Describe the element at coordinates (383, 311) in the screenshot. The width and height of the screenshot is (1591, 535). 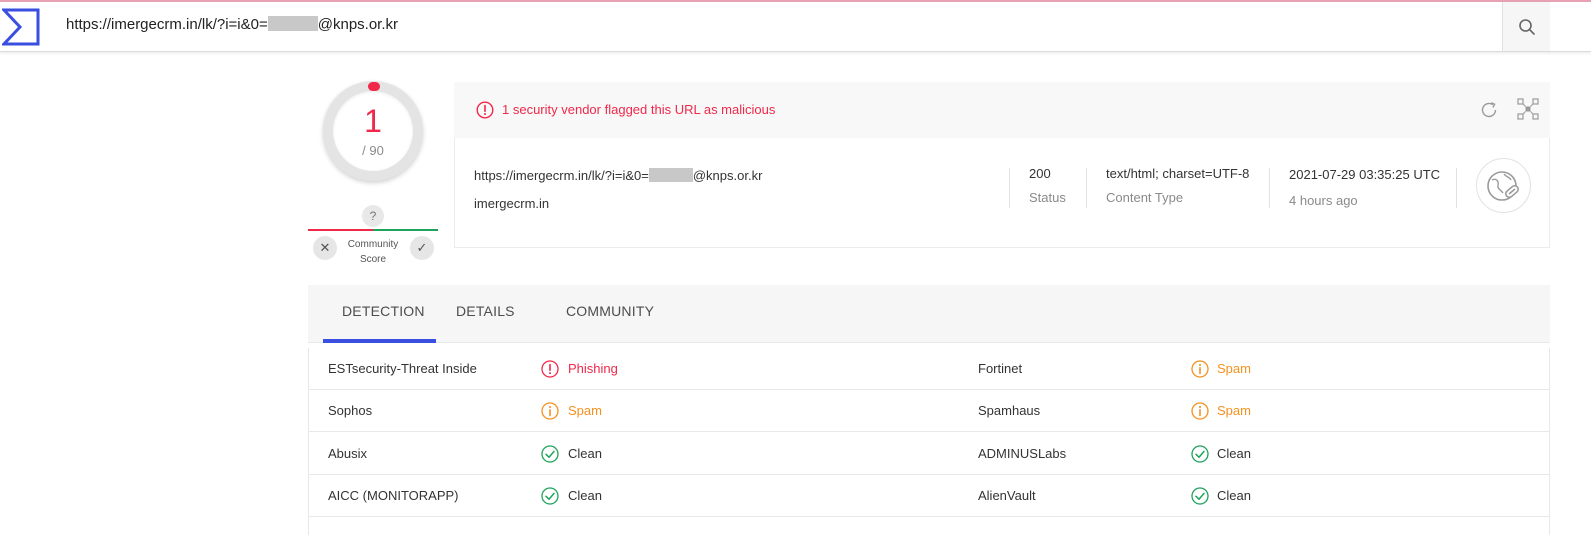
I see `tab-detection: DETECTION` at that location.